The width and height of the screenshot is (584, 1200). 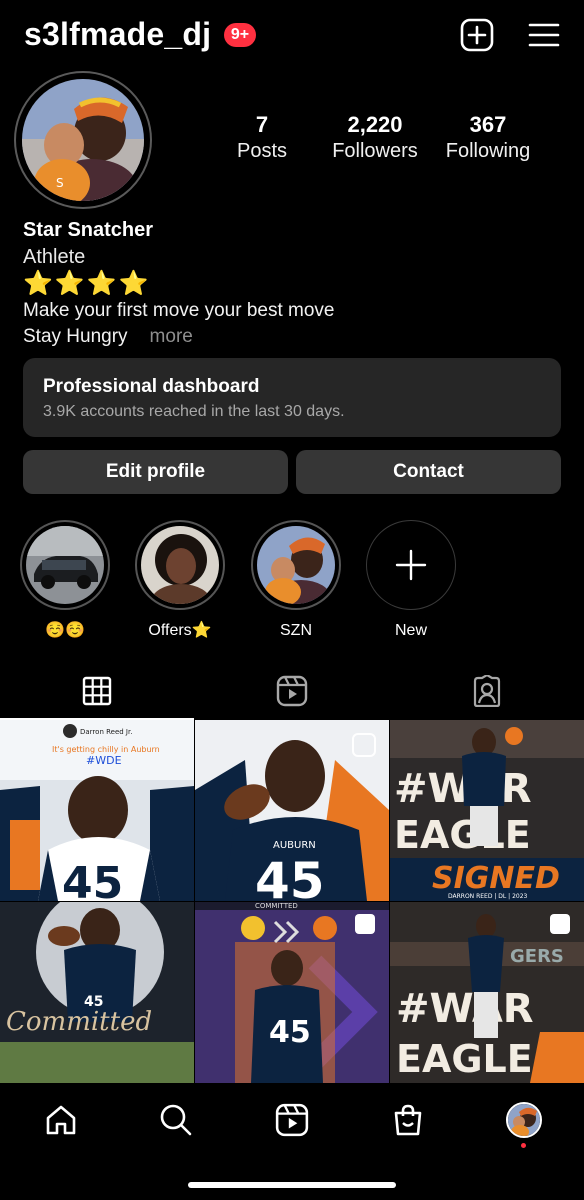 I want to click on avatar-photo: S, so click(x=83, y=140).